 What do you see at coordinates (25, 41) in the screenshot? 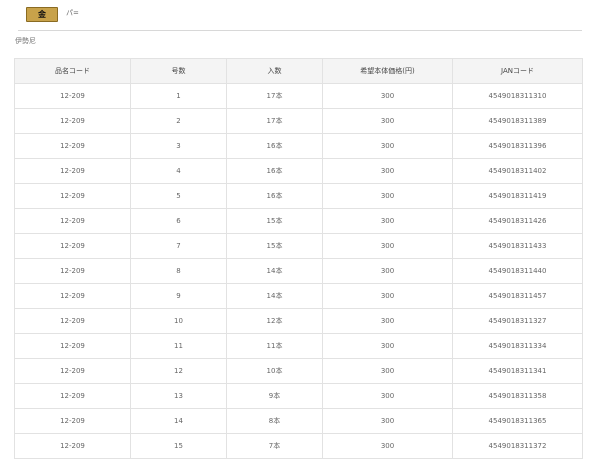
I see `product-name: 伊勢尼` at bounding box center [25, 41].